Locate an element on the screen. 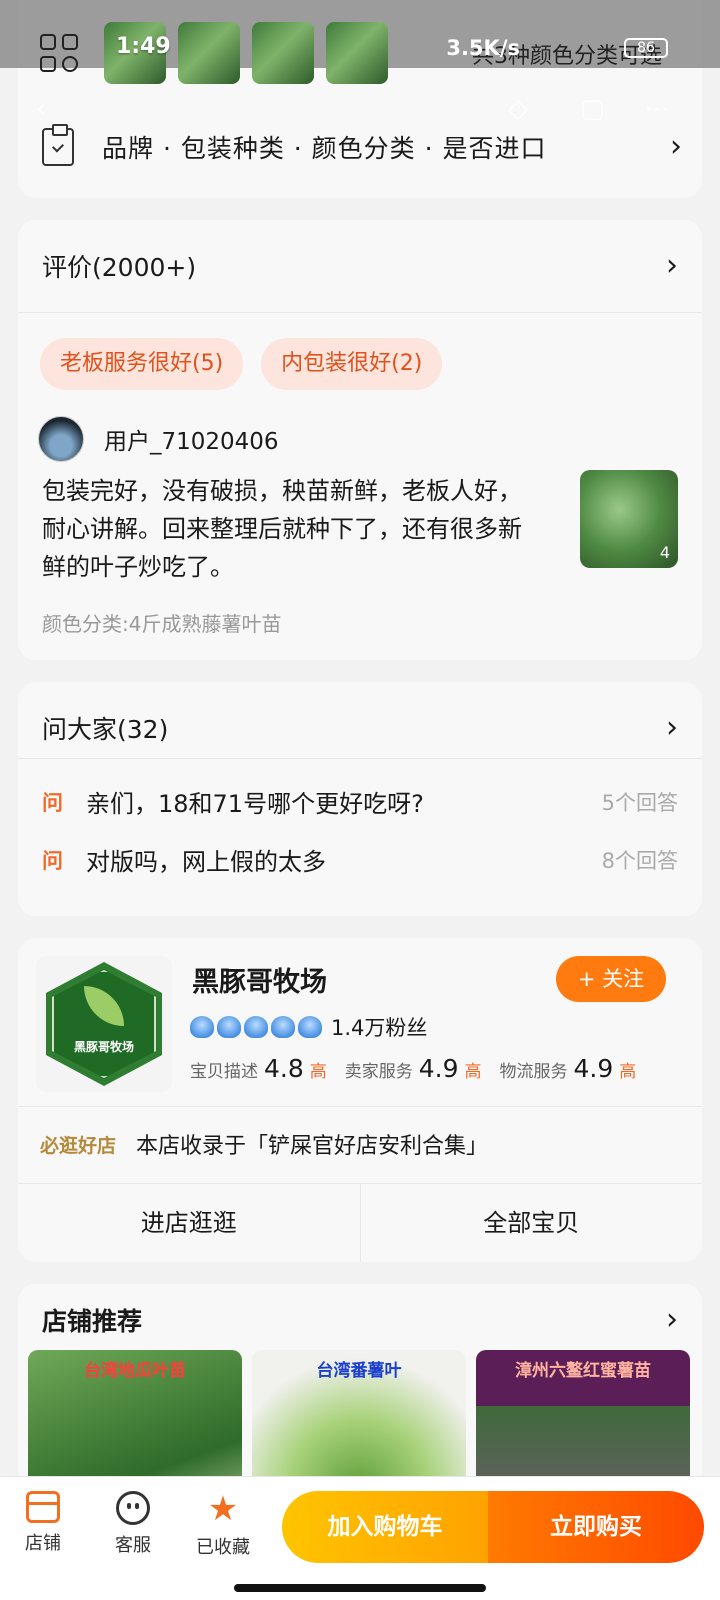 The image size is (720, 1600). shop-level: 1.4万粉丝 is located at coordinates (308, 1027).